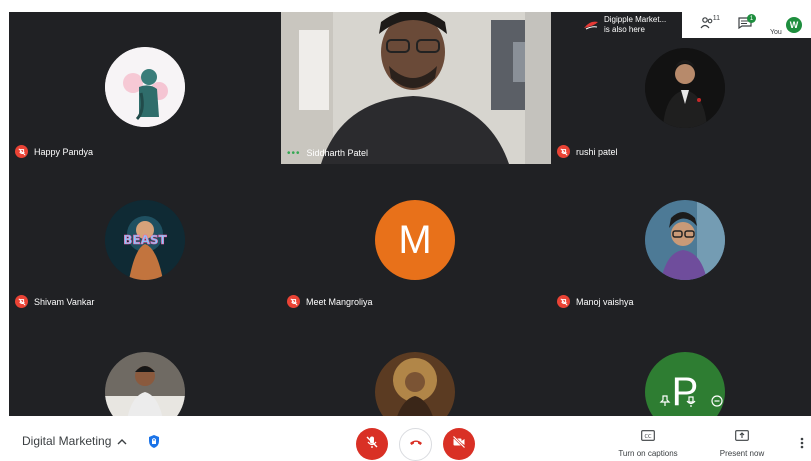  I want to click on leave-call-button, so click(415, 444).